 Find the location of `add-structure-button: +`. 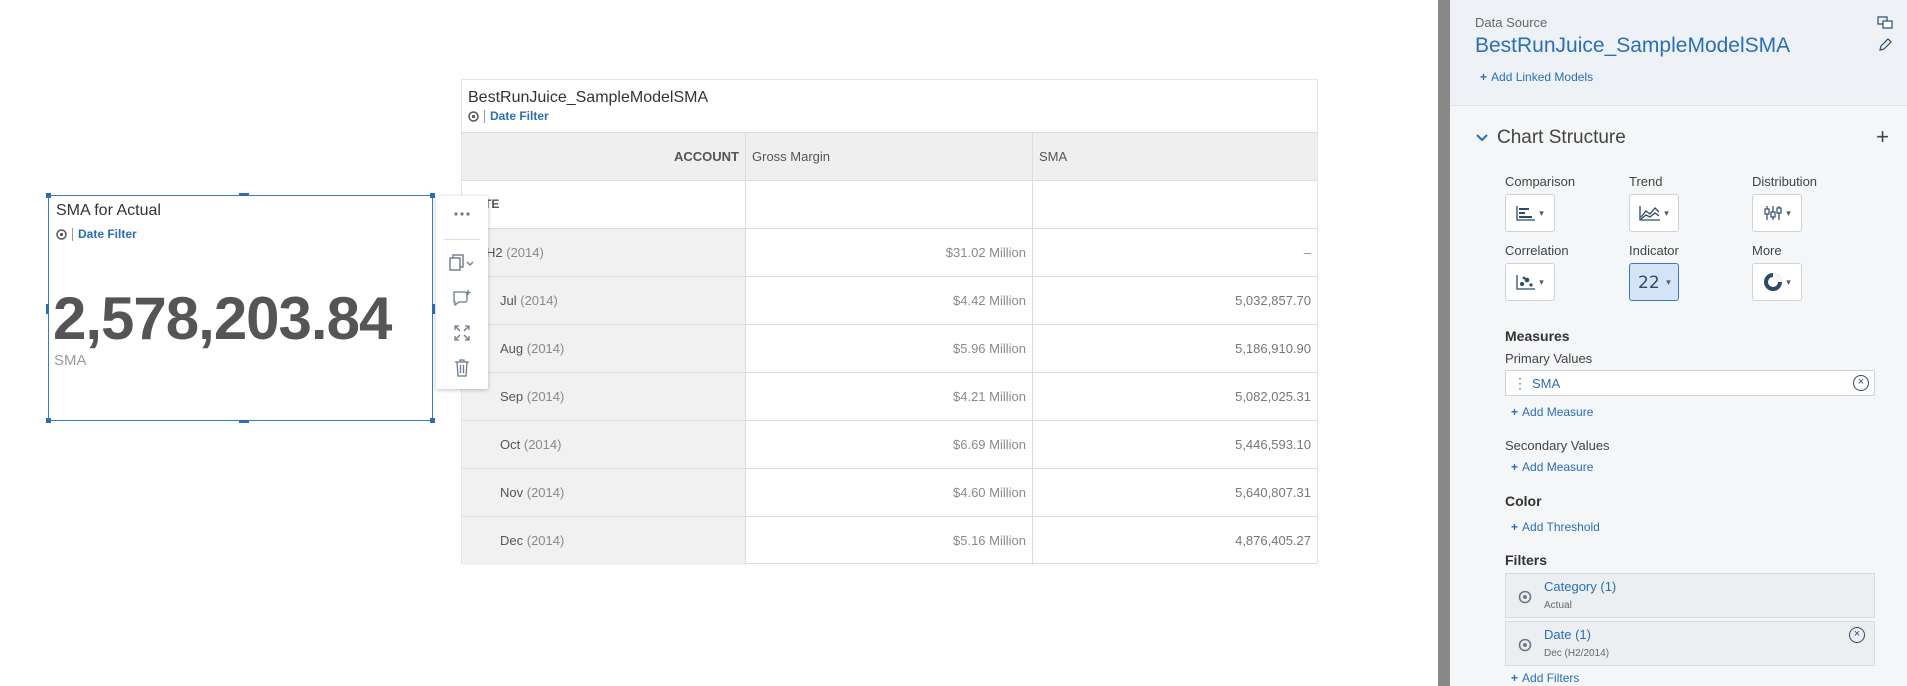

add-structure-button: + is located at coordinates (1882, 137).